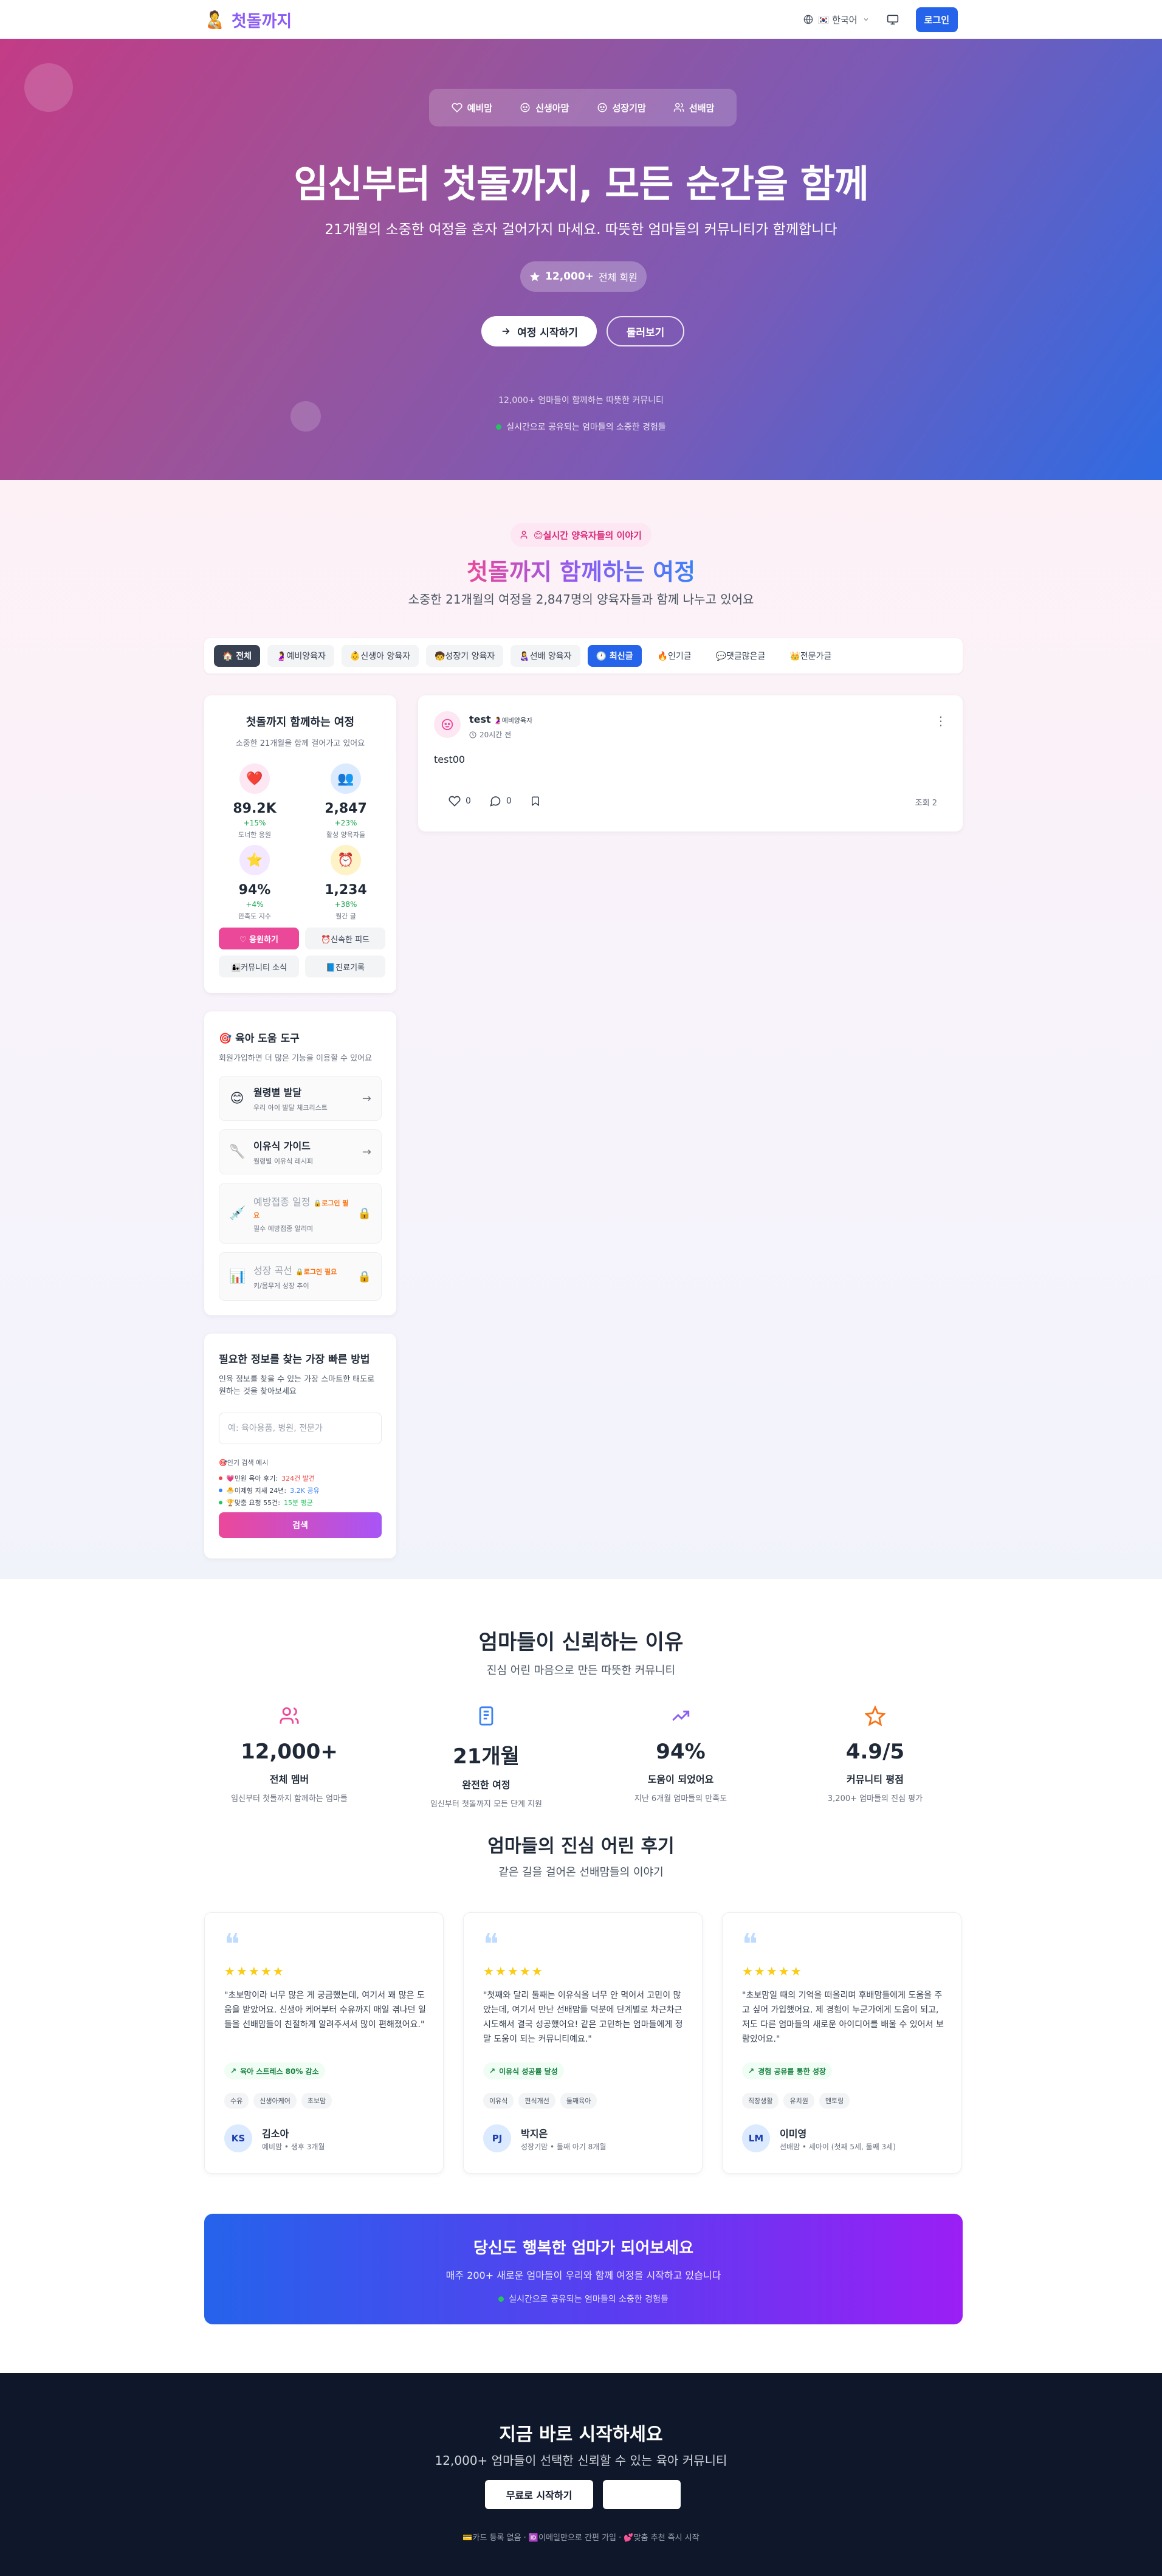 The width and height of the screenshot is (1162, 2576). I want to click on tab-label: 선배맘, so click(702, 108).